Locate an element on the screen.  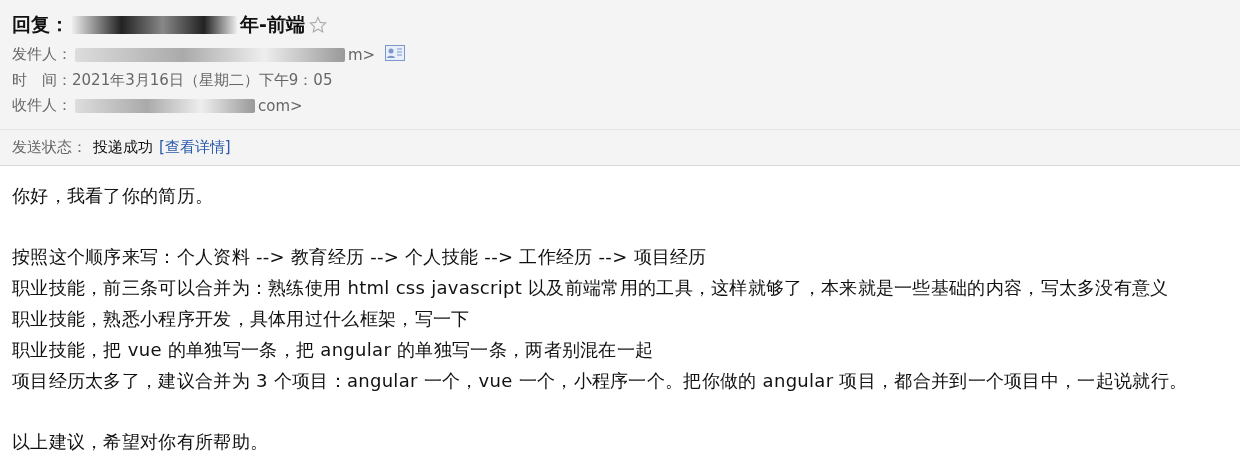
message-line: 你好，我看了你的简历。 is located at coordinates (113, 195).